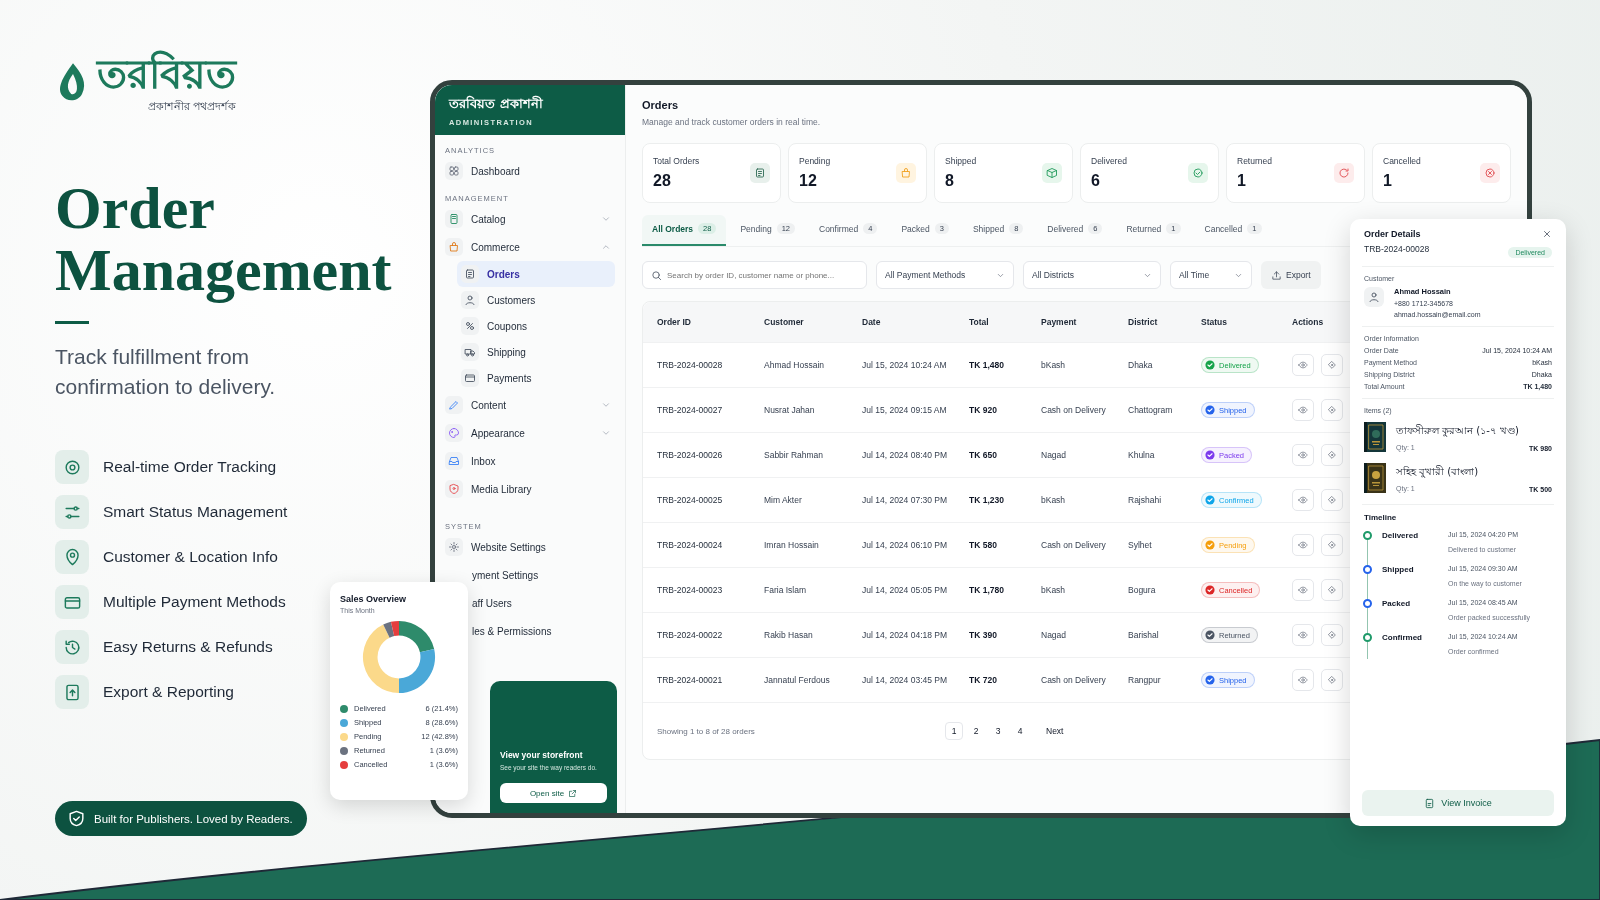 The image size is (1600, 900). Describe the element at coordinates (1140, 365) in the screenshot. I see `table-cell-text: Dhaka` at that location.